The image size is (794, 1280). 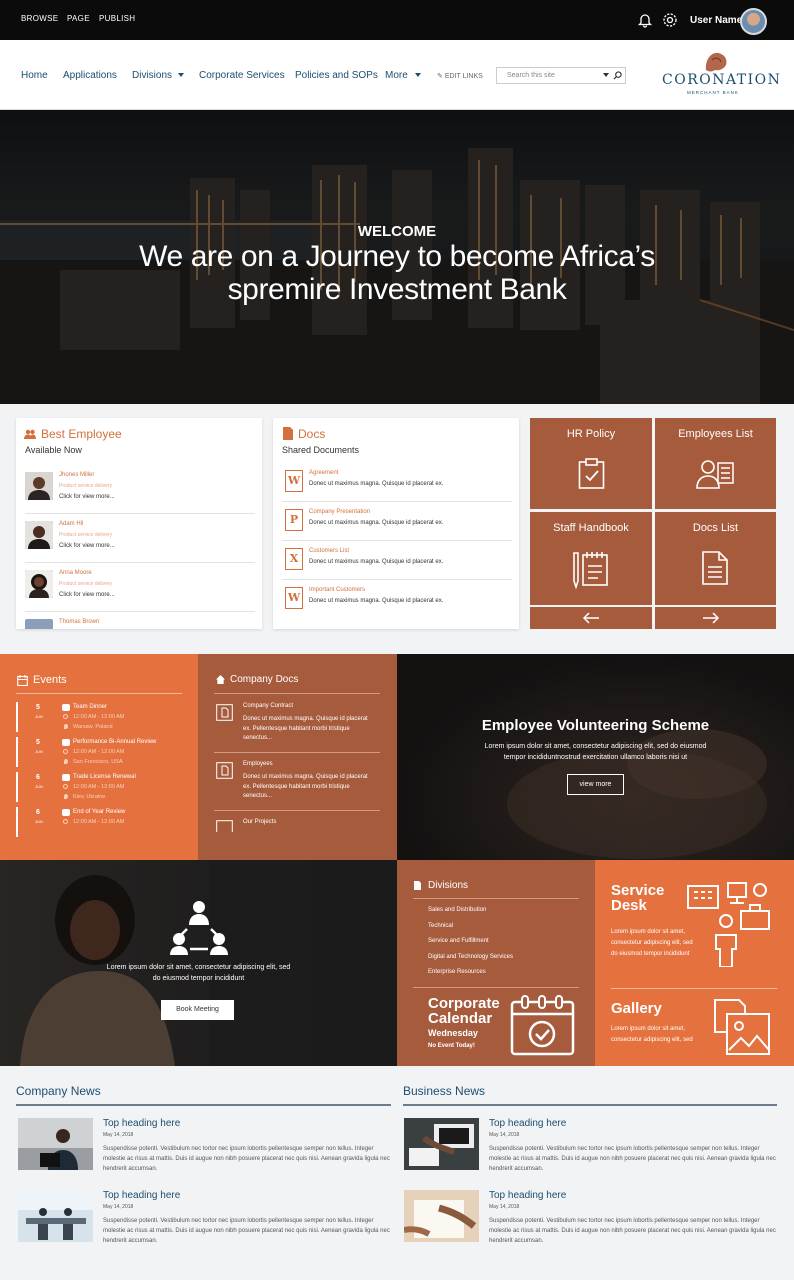 I want to click on file-lines-icon, so click(x=715, y=568).